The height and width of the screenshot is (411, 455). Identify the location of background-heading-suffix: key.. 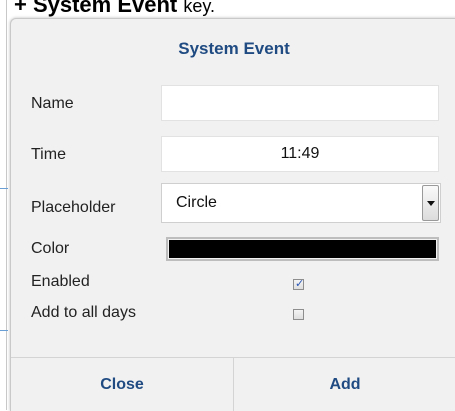
(199, 8).